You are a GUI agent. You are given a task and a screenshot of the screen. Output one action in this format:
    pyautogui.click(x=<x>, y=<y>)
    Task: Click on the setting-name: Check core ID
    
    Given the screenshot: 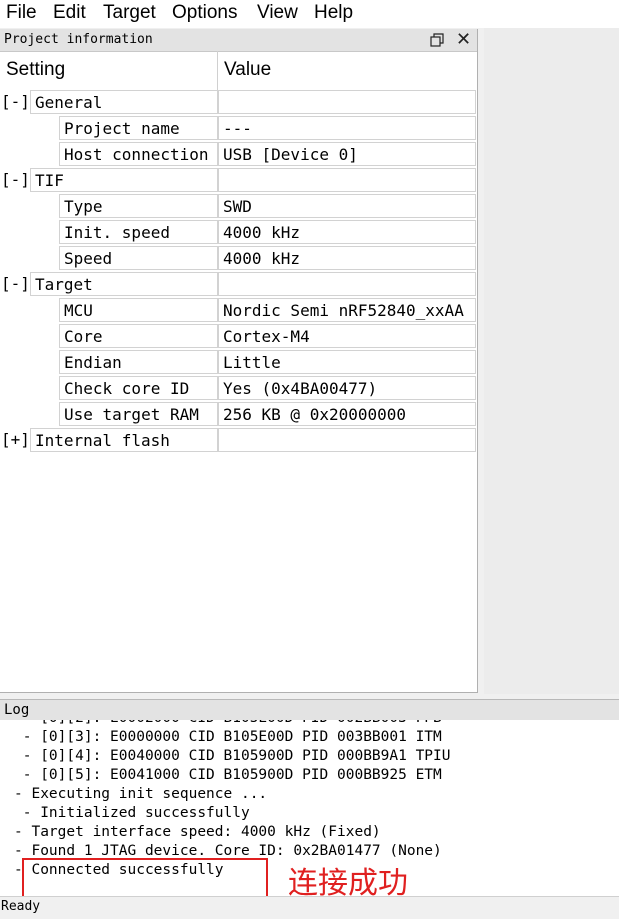 What is the action you would take?
    pyautogui.click(x=138, y=388)
    